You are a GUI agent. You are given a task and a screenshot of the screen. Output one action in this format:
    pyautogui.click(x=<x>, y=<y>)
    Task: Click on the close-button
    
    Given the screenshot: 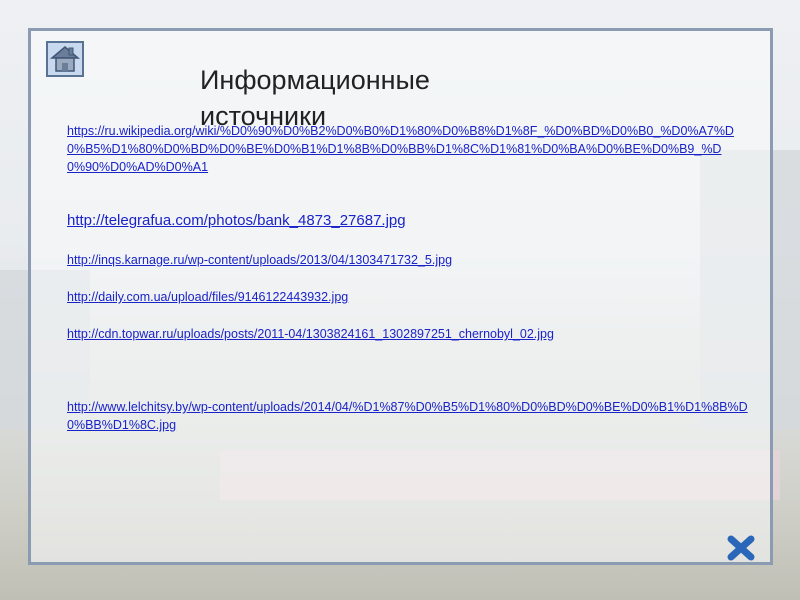 What is the action you would take?
    pyautogui.click(x=741, y=548)
    